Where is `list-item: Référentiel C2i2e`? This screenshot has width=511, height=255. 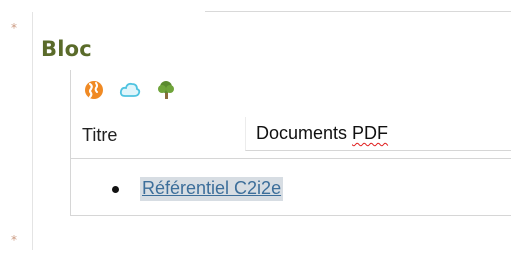 list-item: Référentiel C2i2e is located at coordinates (198, 189).